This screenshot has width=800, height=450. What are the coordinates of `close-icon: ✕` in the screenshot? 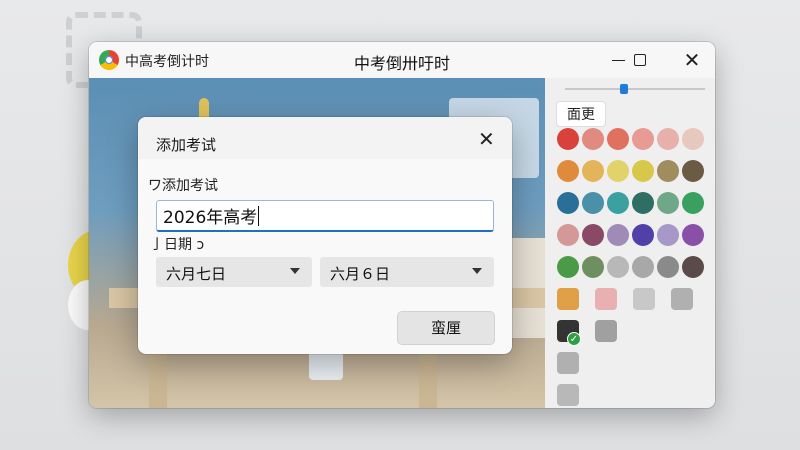 It's located at (692, 60).